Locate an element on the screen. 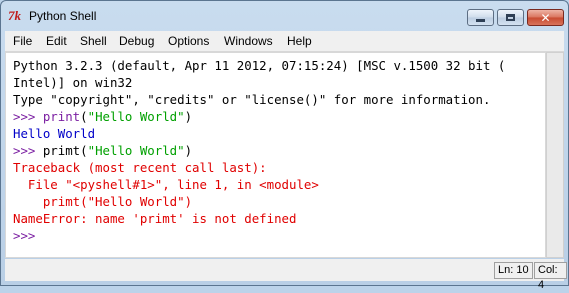  shell-text-segment: Intel)] on win32 is located at coordinates (73, 82).